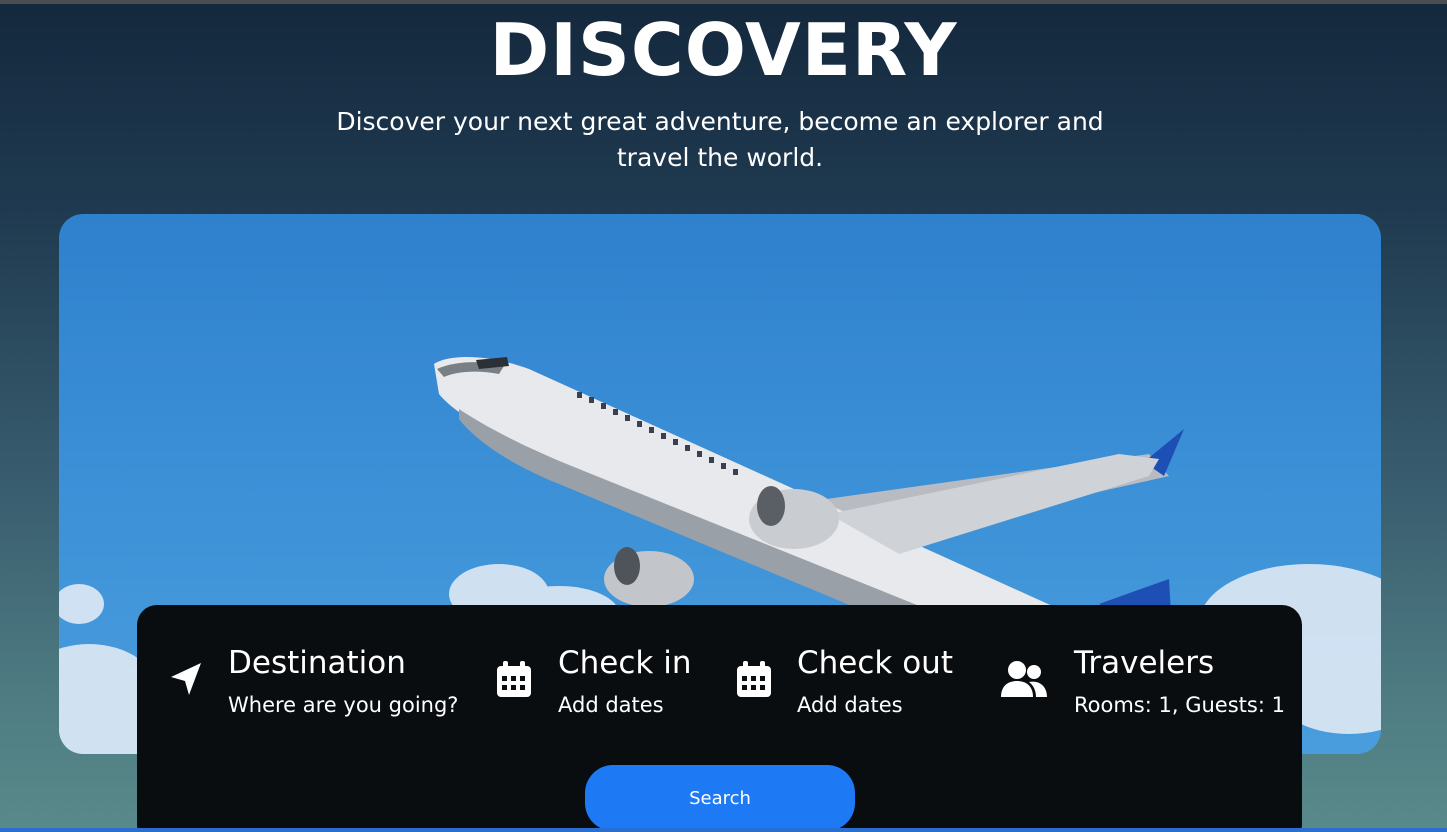  Describe the element at coordinates (187, 679) in the screenshot. I see `location-arrow-icon` at that location.